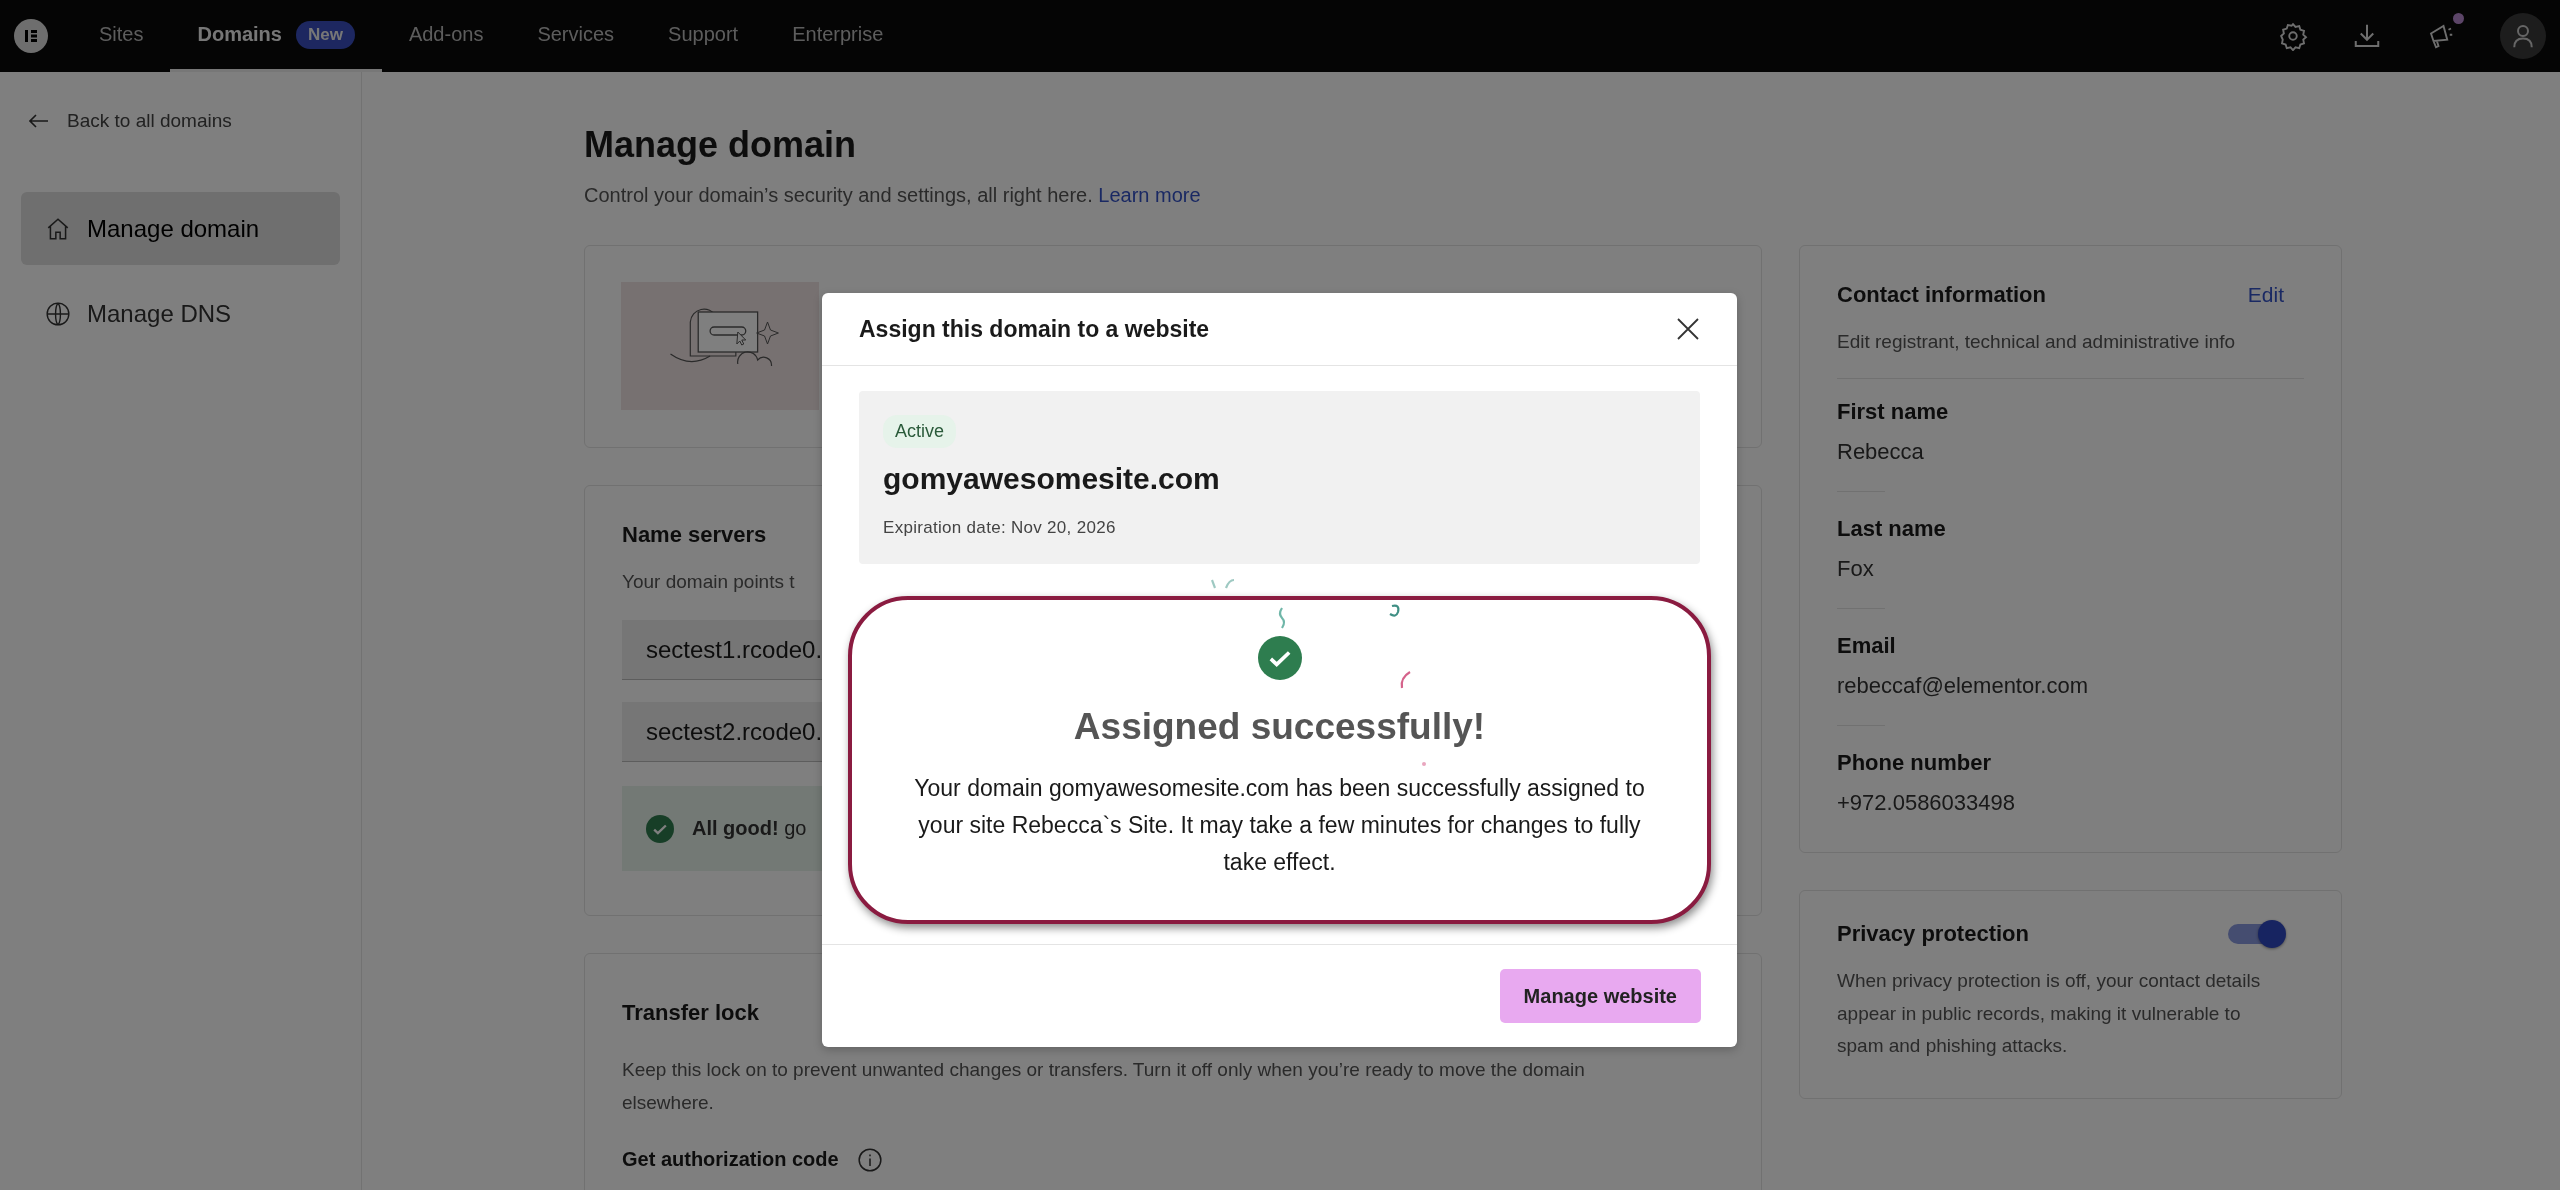 The image size is (2560, 1190). Describe the element at coordinates (1034, 329) in the screenshot. I see `dialog-title: Assign this domain to a website` at that location.